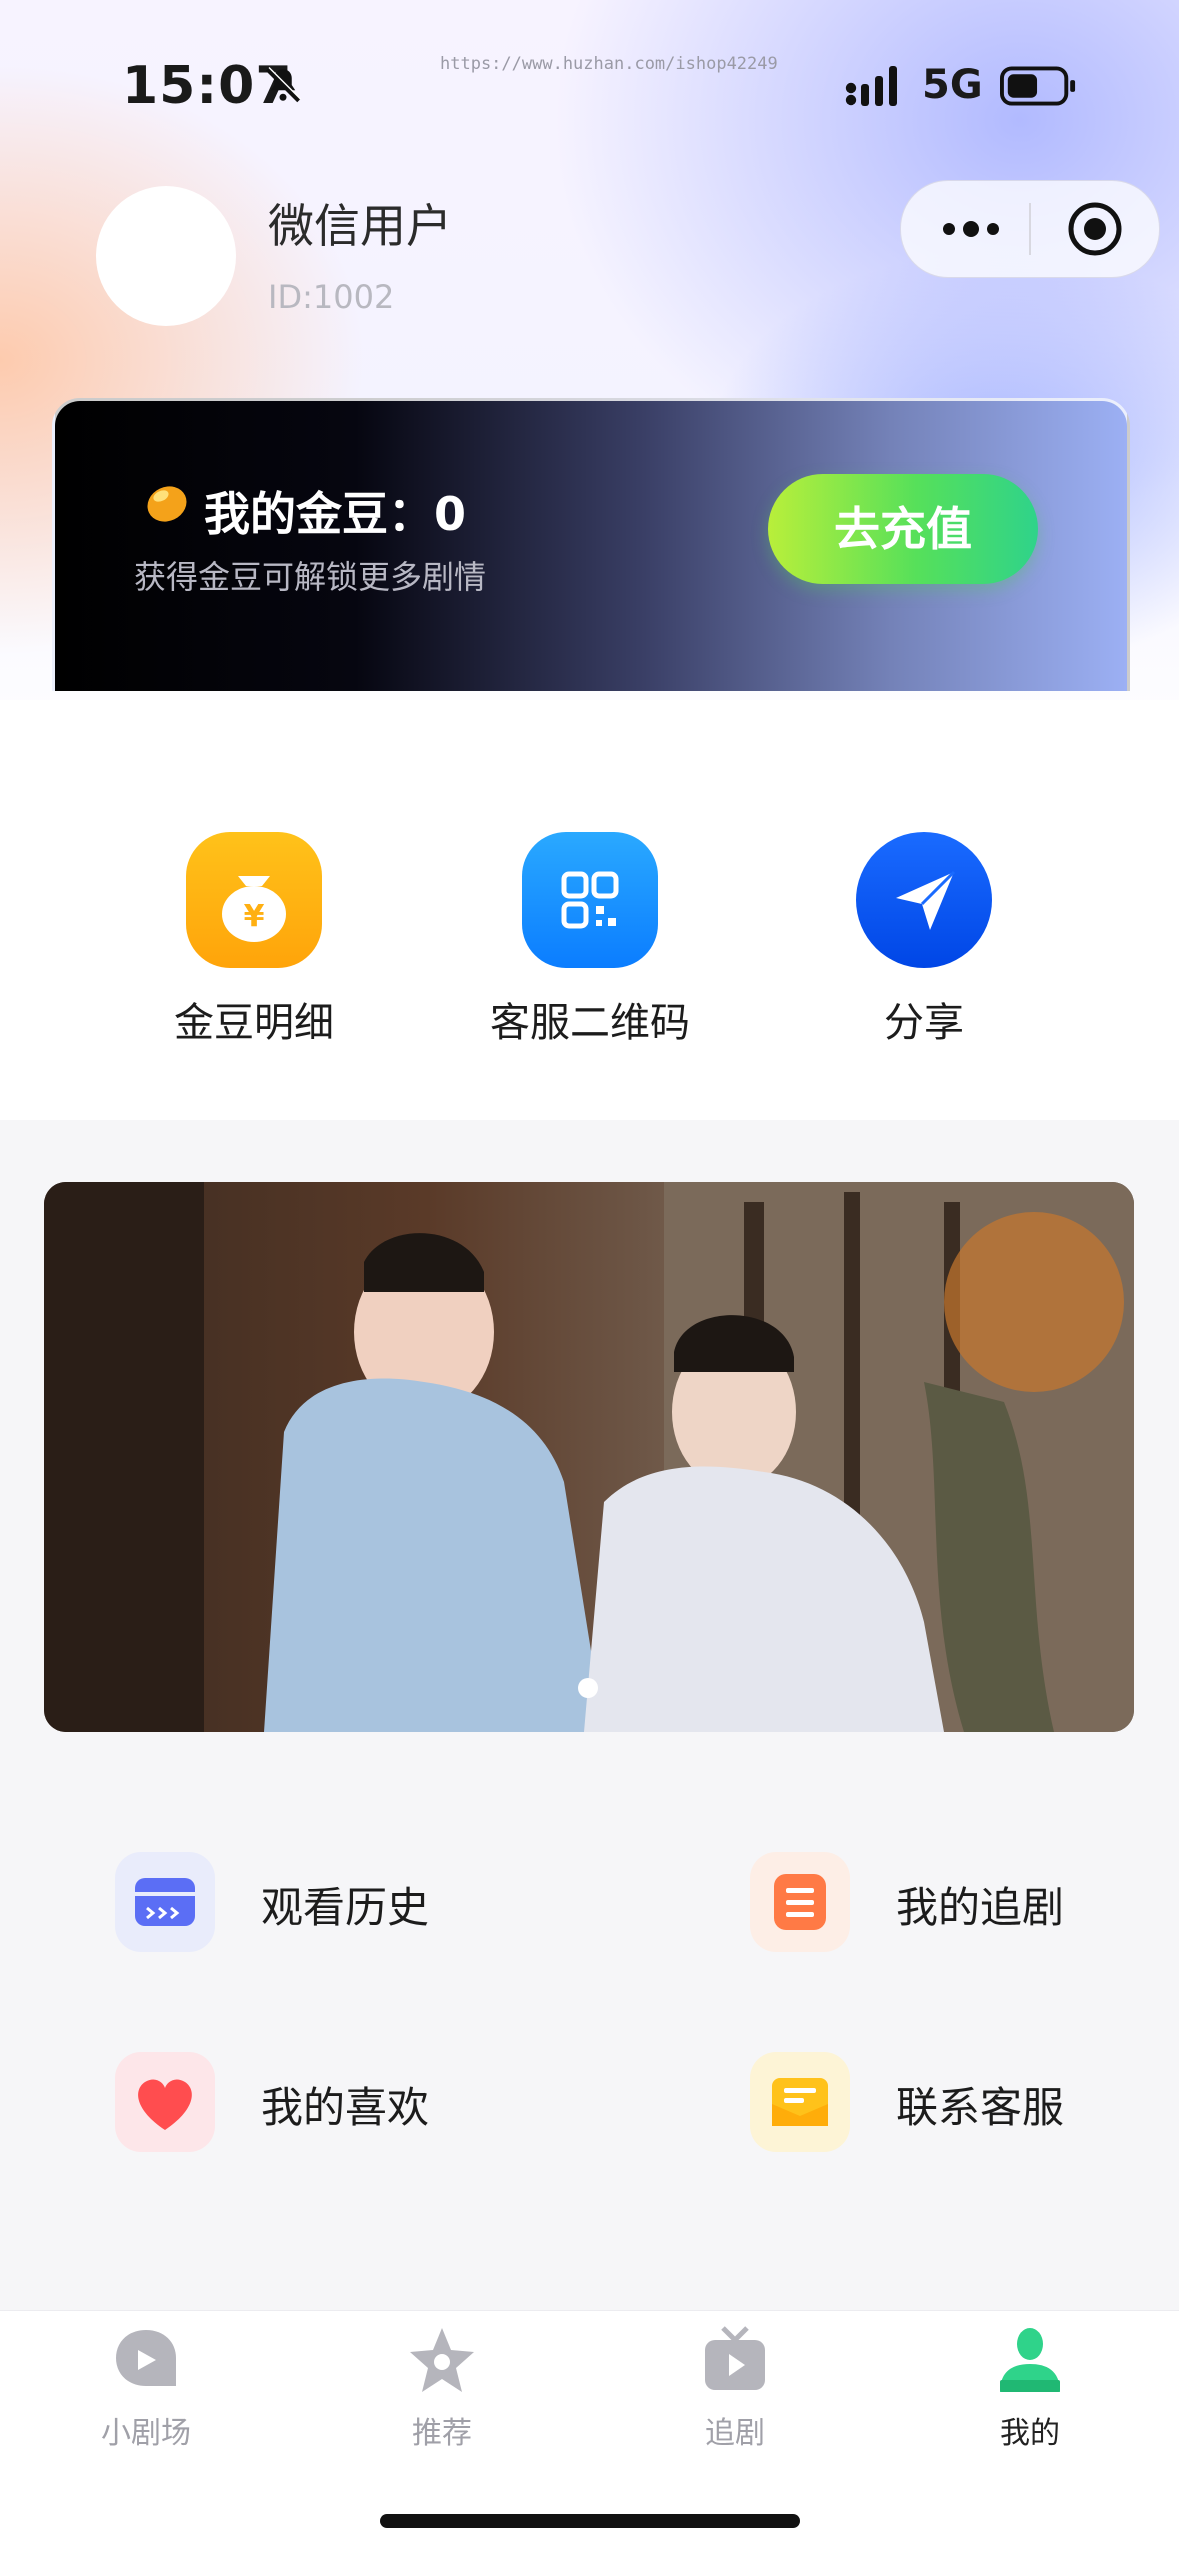  Describe the element at coordinates (980, 2107) in the screenshot. I see `menu-label: 联系客服` at that location.